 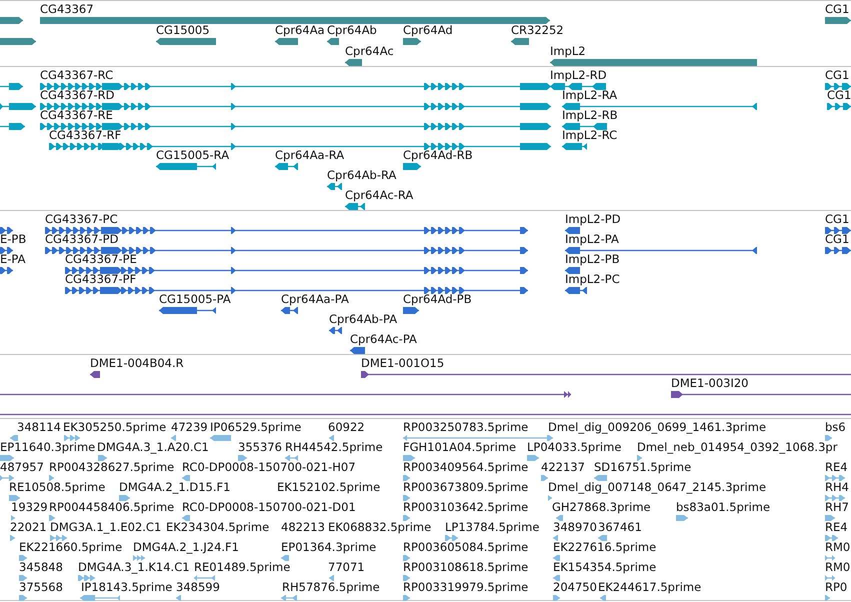 What do you see at coordinates (837, 567) in the screenshot?
I see `feature-label: RM0` at bounding box center [837, 567].